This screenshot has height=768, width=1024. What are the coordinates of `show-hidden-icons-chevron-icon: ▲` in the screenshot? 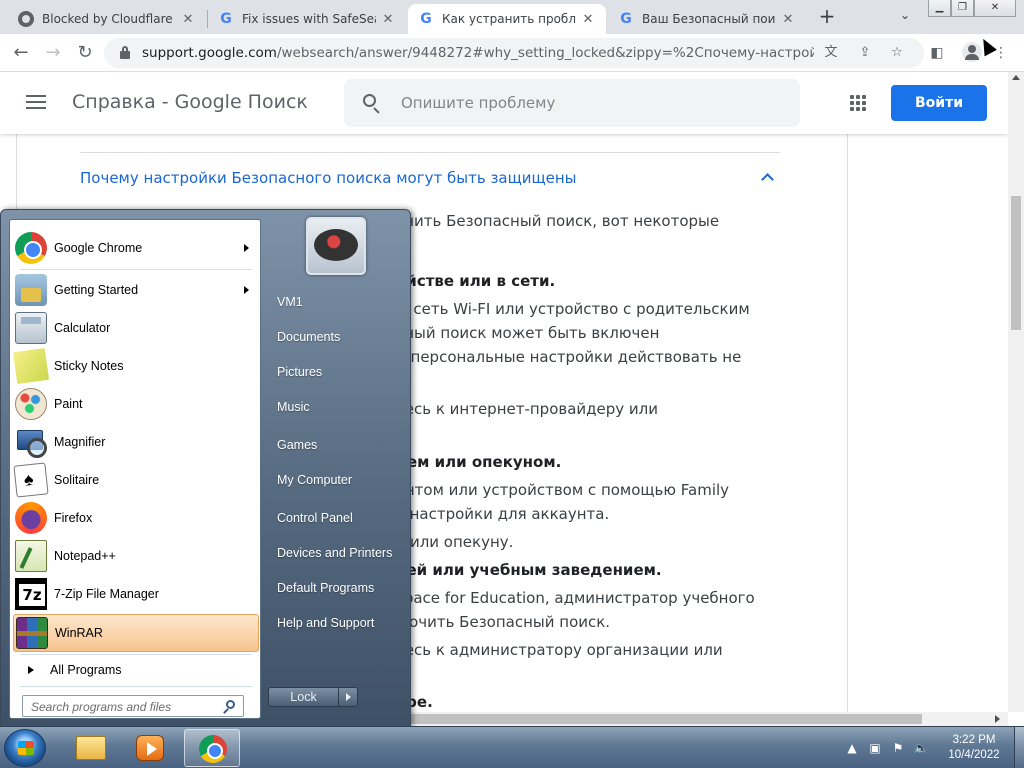 It's located at (852, 748).